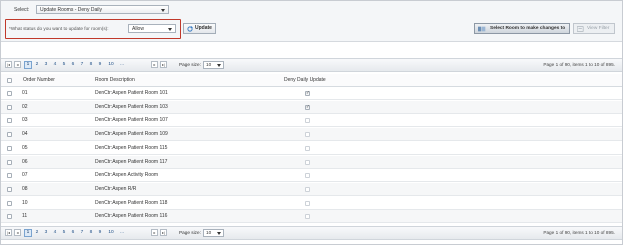  Describe the element at coordinates (25, 93) in the screenshot. I see `order-number-cell: 01` at that location.